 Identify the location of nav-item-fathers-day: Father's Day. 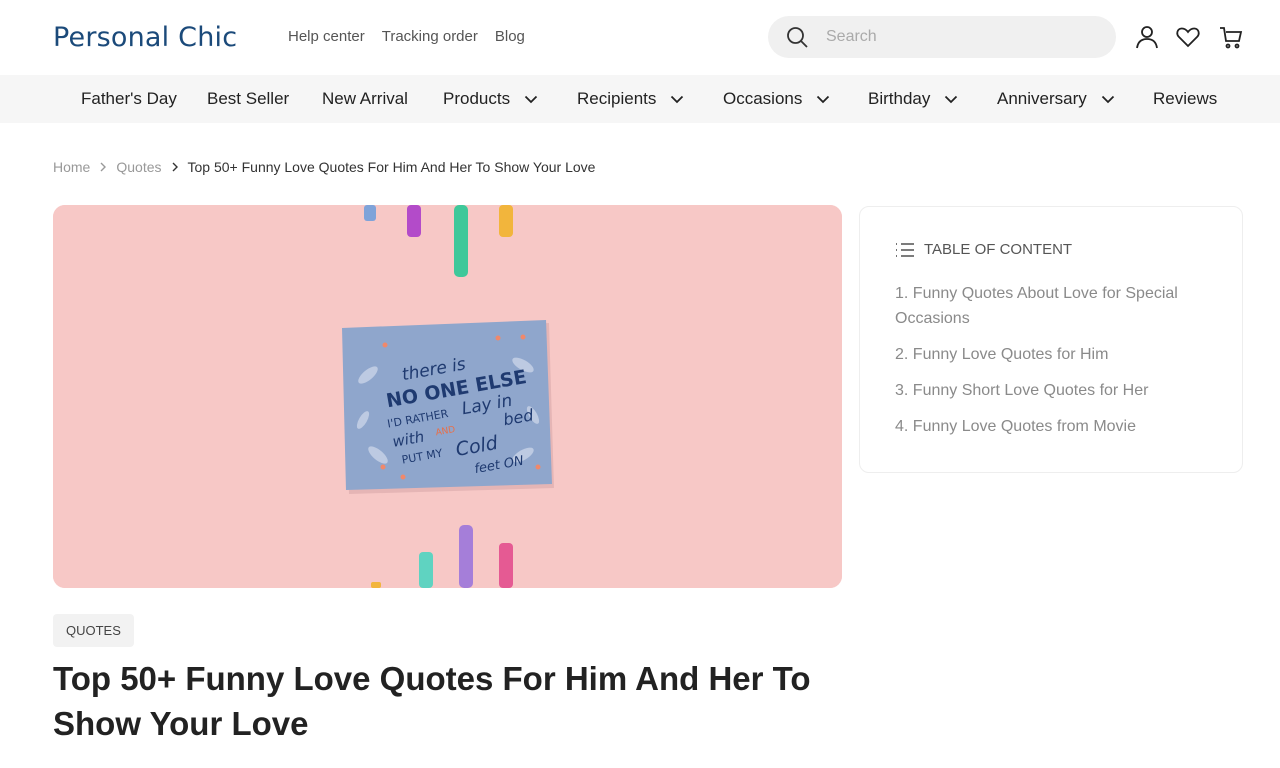
(129, 99).